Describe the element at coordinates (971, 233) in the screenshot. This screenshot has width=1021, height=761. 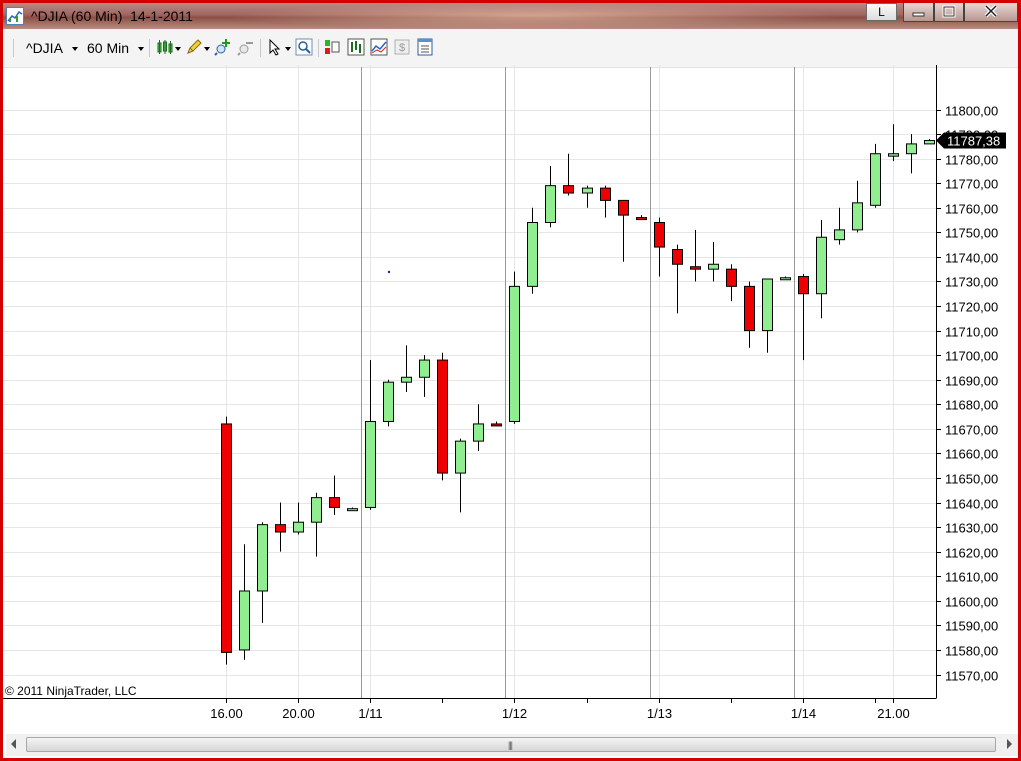
I see `price-tick-label: 11750,00` at that location.